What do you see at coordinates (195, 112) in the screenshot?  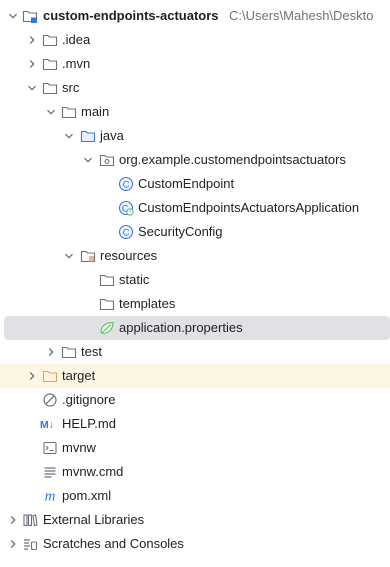 I see `tree-row-main: main` at bounding box center [195, 112].